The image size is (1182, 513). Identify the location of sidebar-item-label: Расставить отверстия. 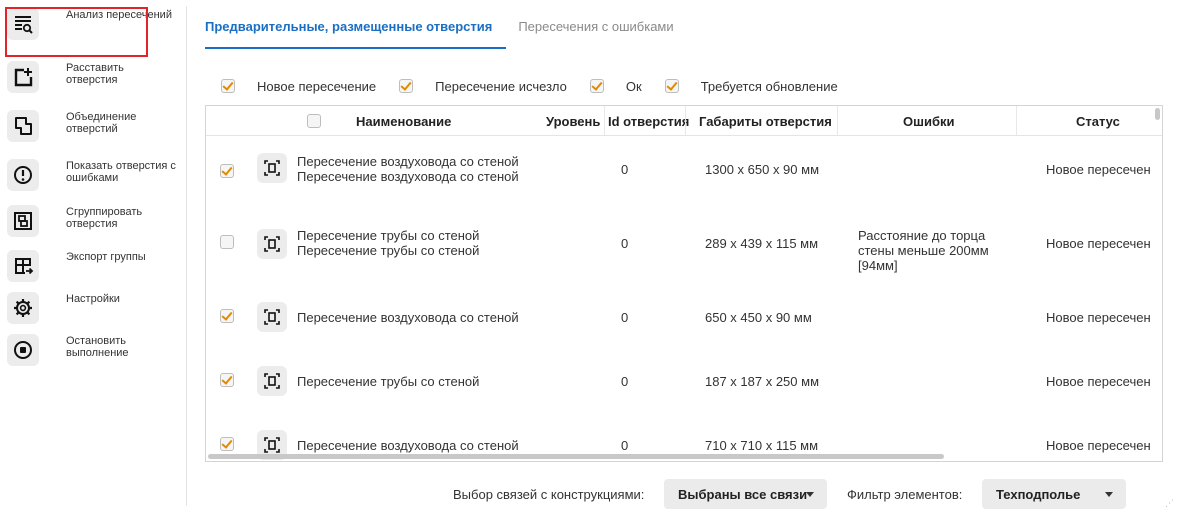
(95, 74).